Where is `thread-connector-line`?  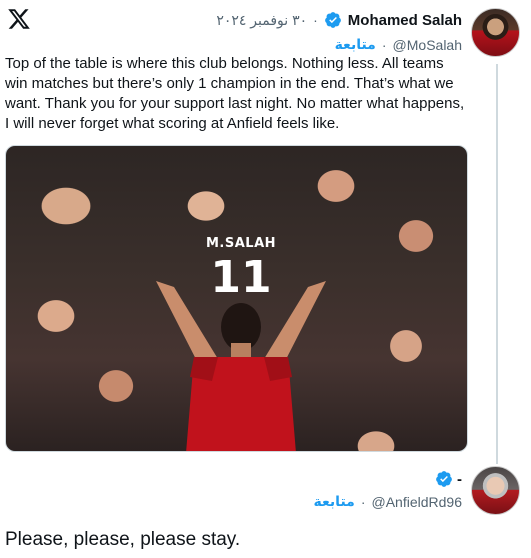
thread-connector-line is located at coordinates (497, 264).